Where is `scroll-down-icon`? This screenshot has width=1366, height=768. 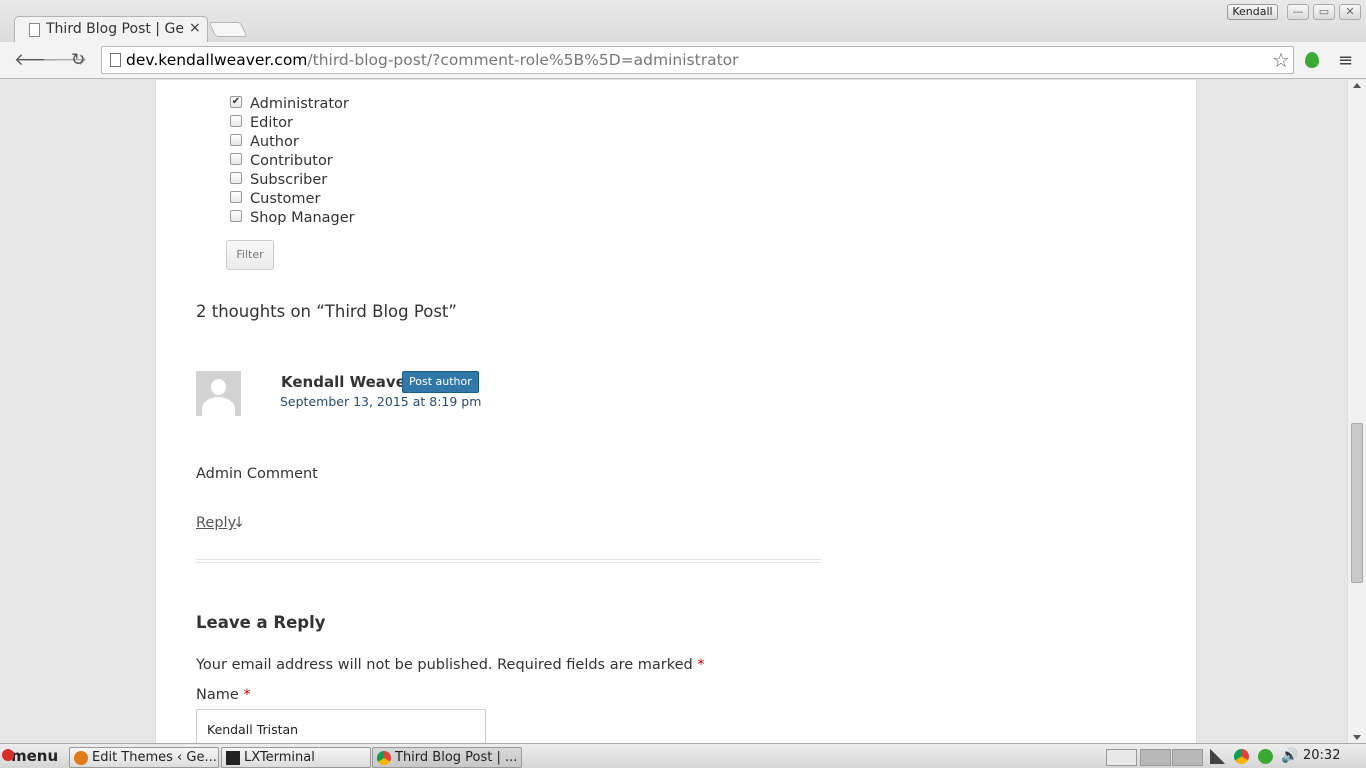
scroll-down-icon is located at coordinates (1357, 737).